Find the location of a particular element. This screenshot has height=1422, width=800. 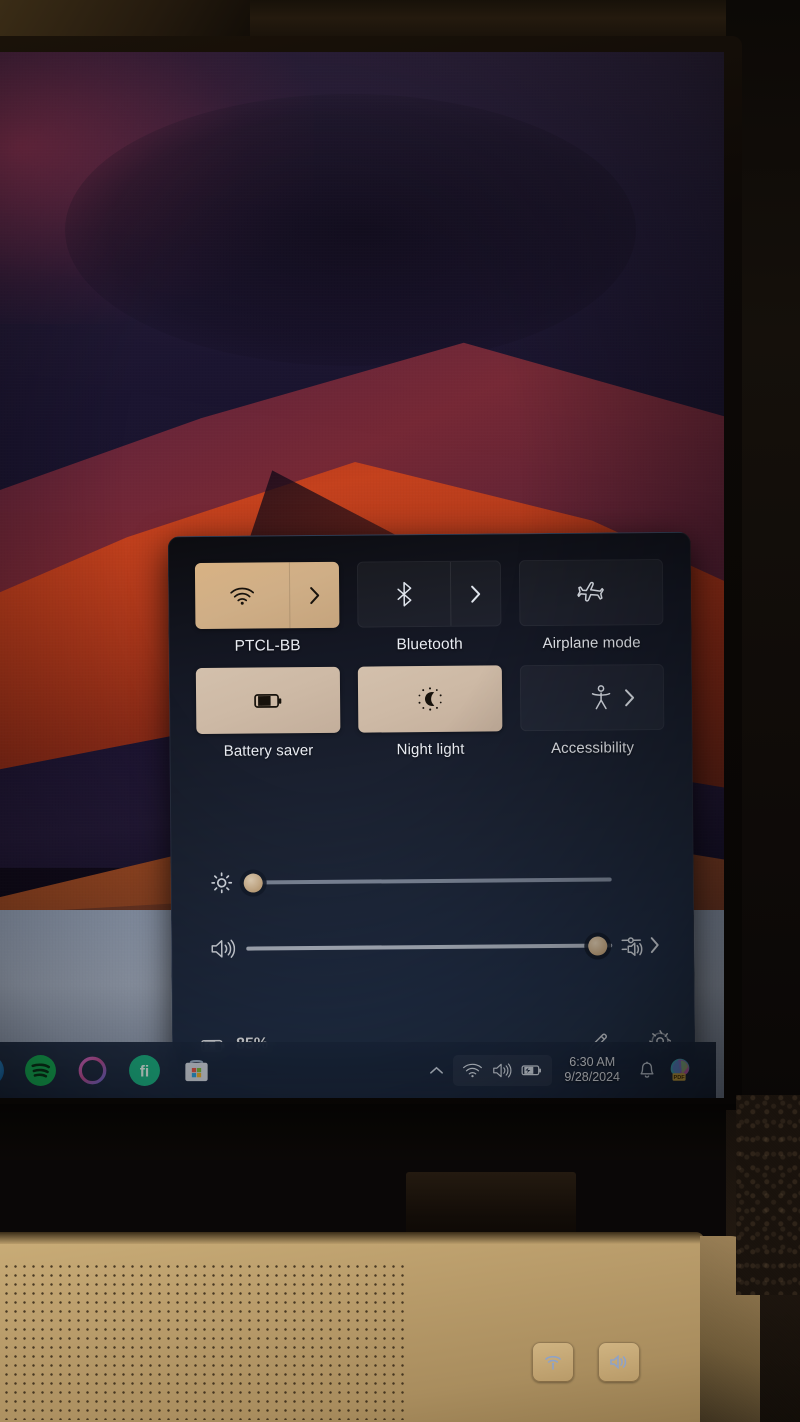

tile-label-accessibility: Accessibility is located at coordinates (592, 748).